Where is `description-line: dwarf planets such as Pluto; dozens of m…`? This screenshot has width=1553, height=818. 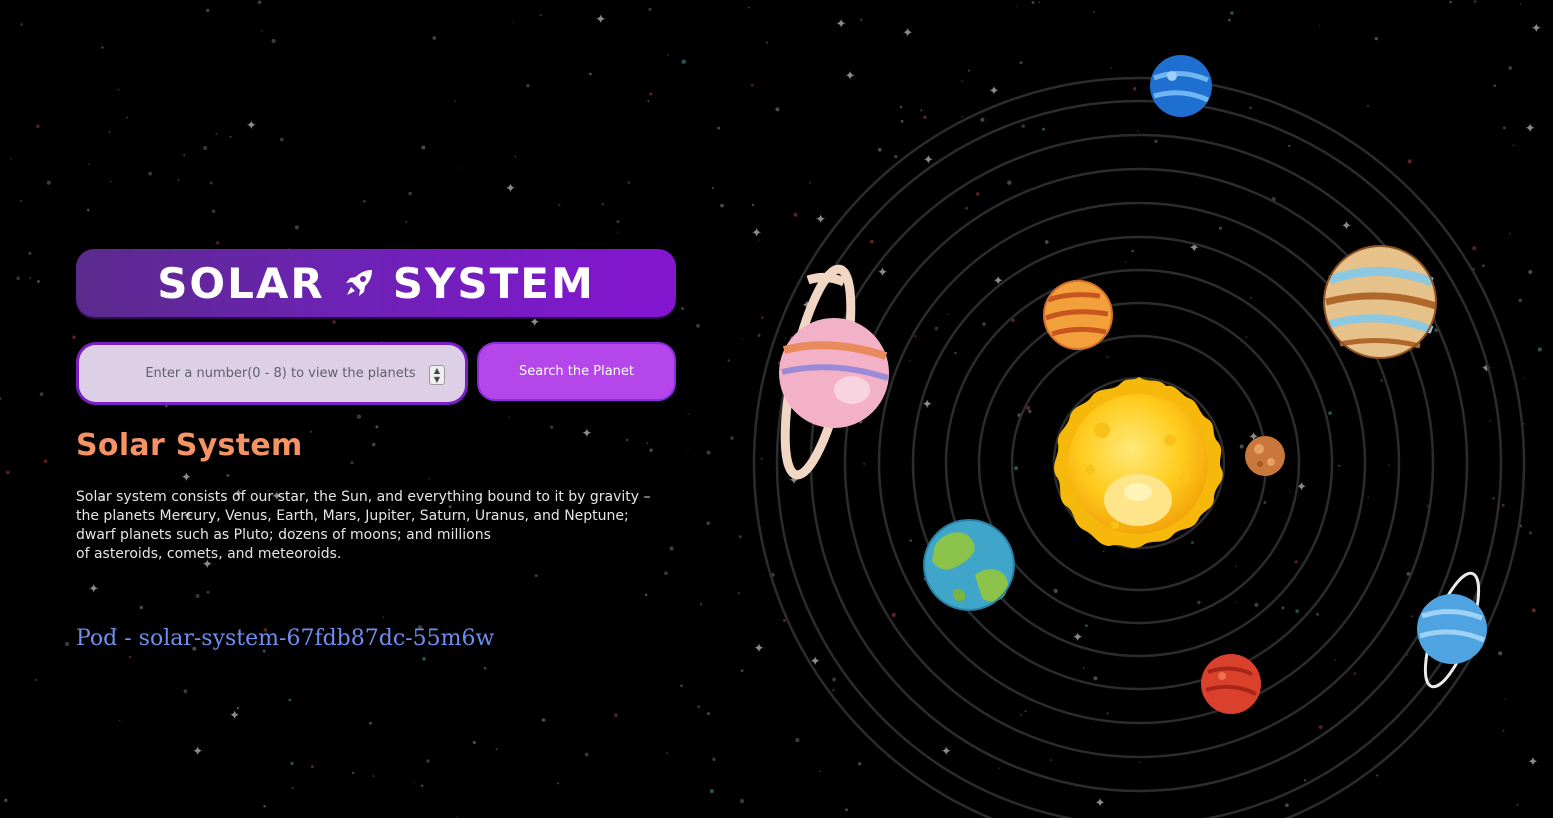 description-line: dwarf planets such as Pluto; dozens of m… is located at coordinates (283, 535).